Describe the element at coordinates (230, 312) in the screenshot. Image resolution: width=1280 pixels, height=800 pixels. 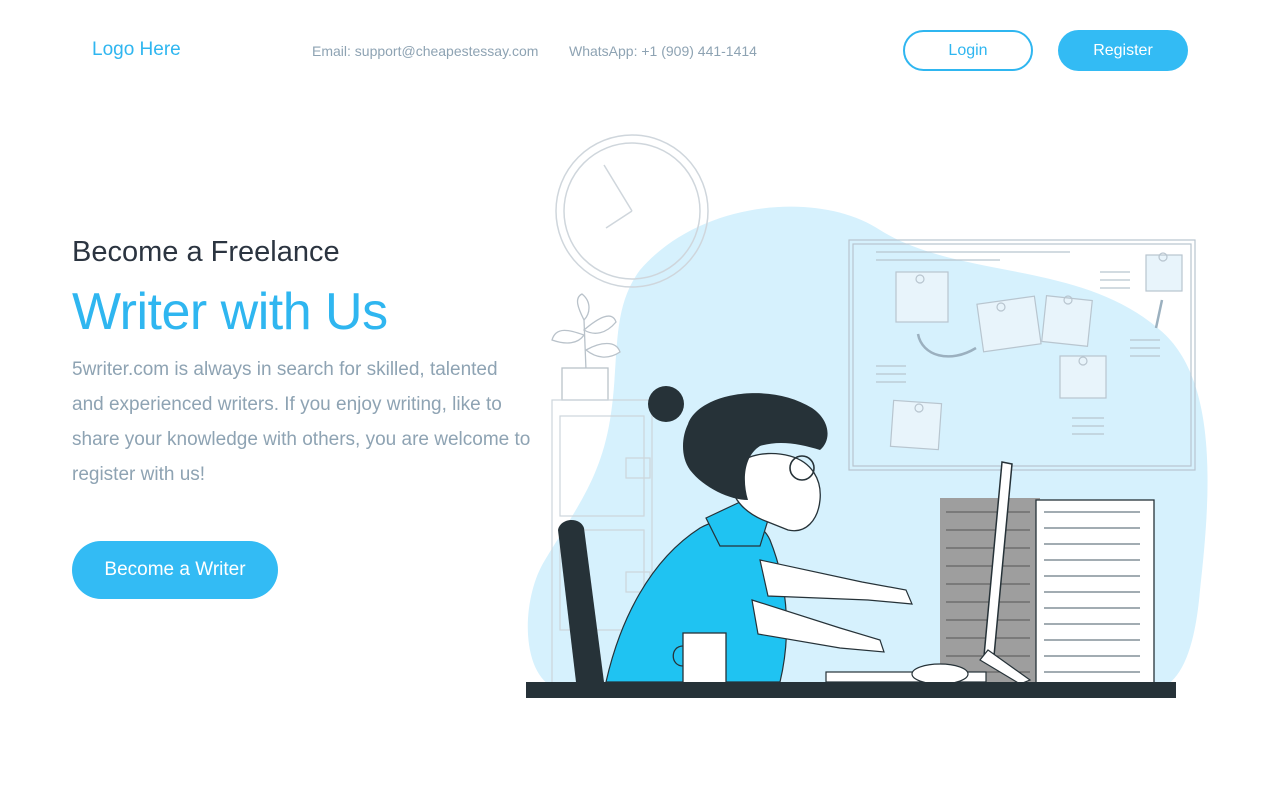
I see `hero-title: Writer with Us` at that location.